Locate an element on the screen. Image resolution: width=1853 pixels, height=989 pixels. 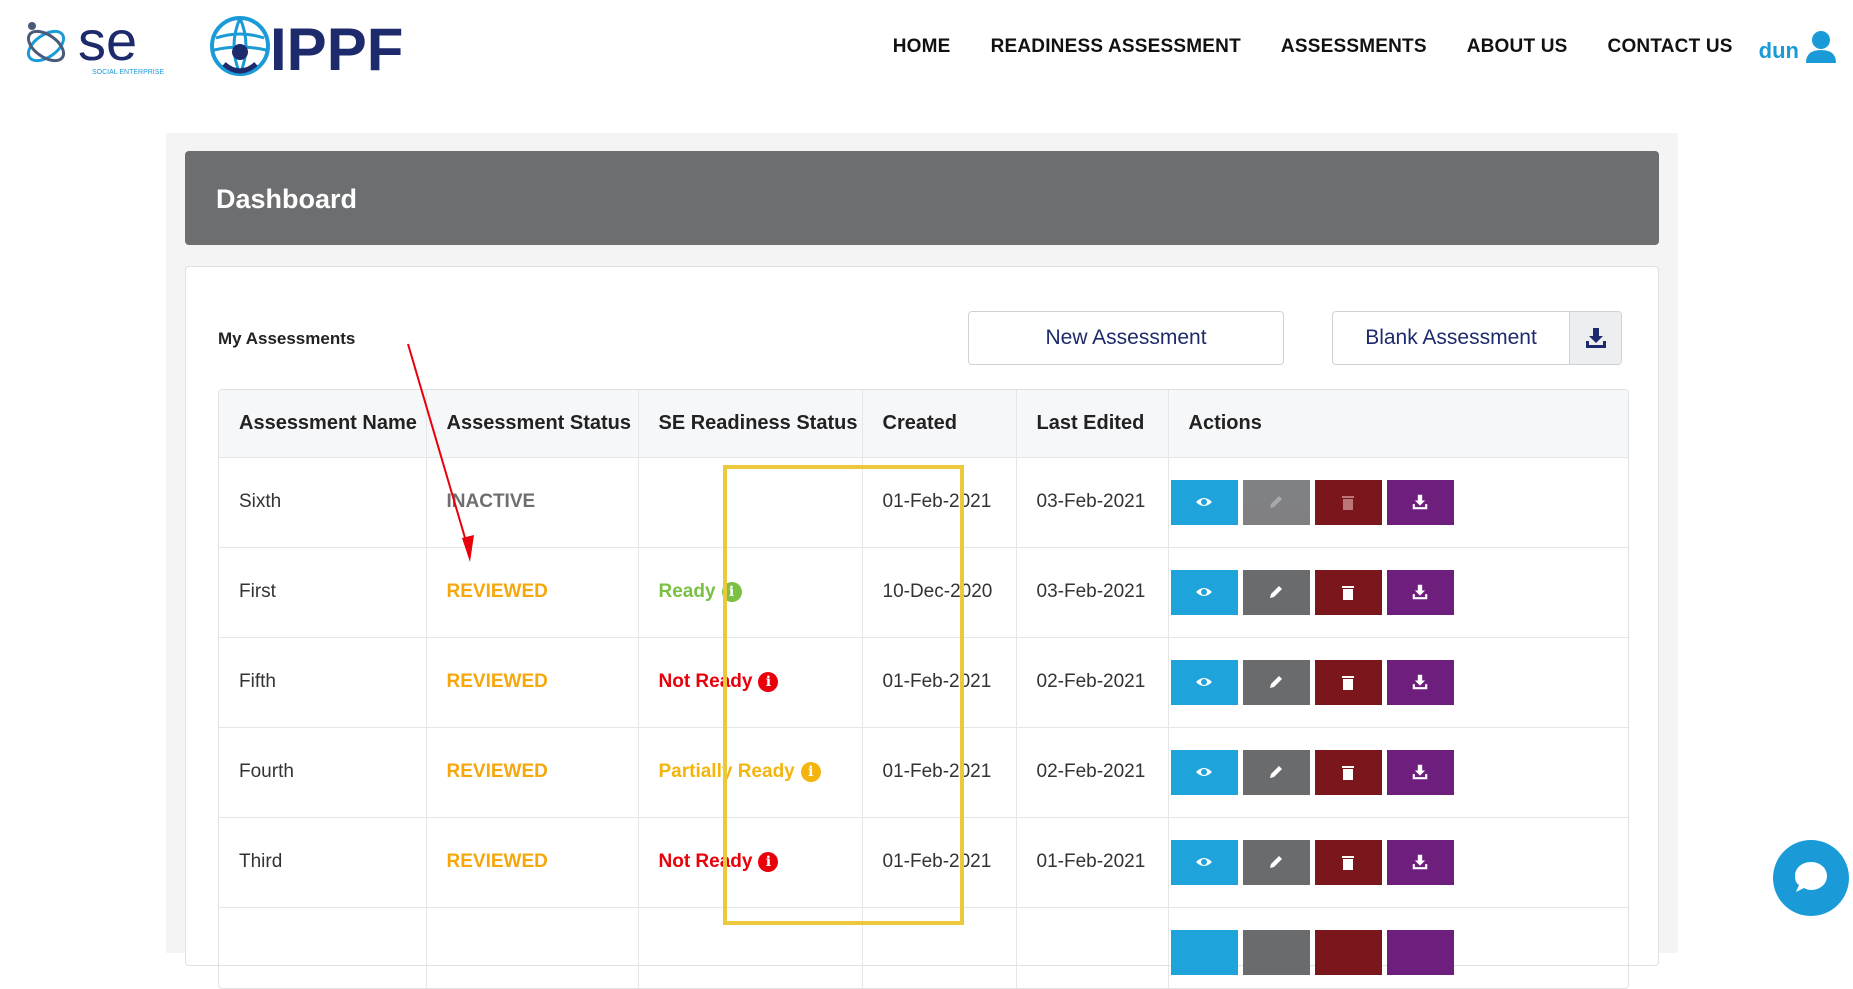
column-header: Created is located at coordinates (939, 424).